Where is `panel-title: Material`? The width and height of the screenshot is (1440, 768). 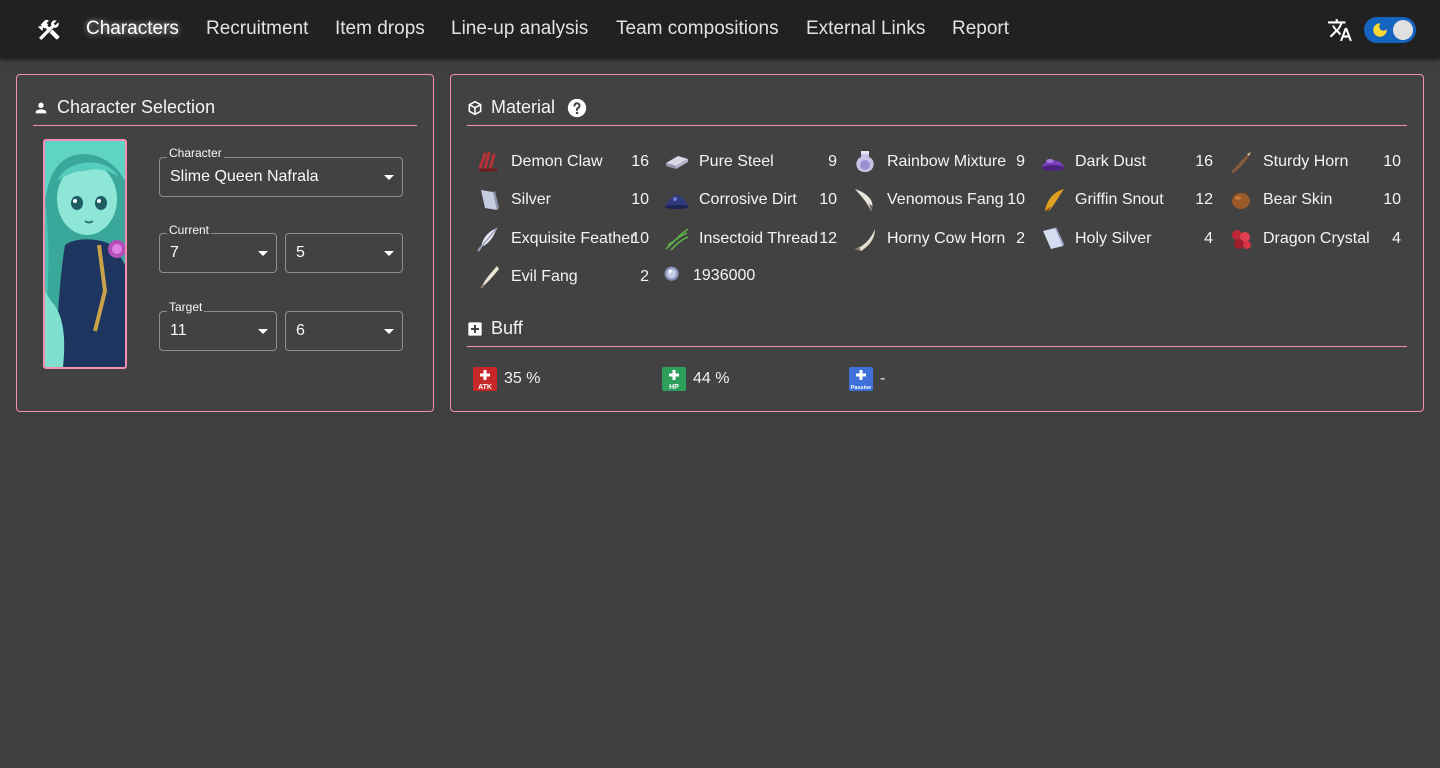
panel-title: Material is located at coordinates (523, 107).